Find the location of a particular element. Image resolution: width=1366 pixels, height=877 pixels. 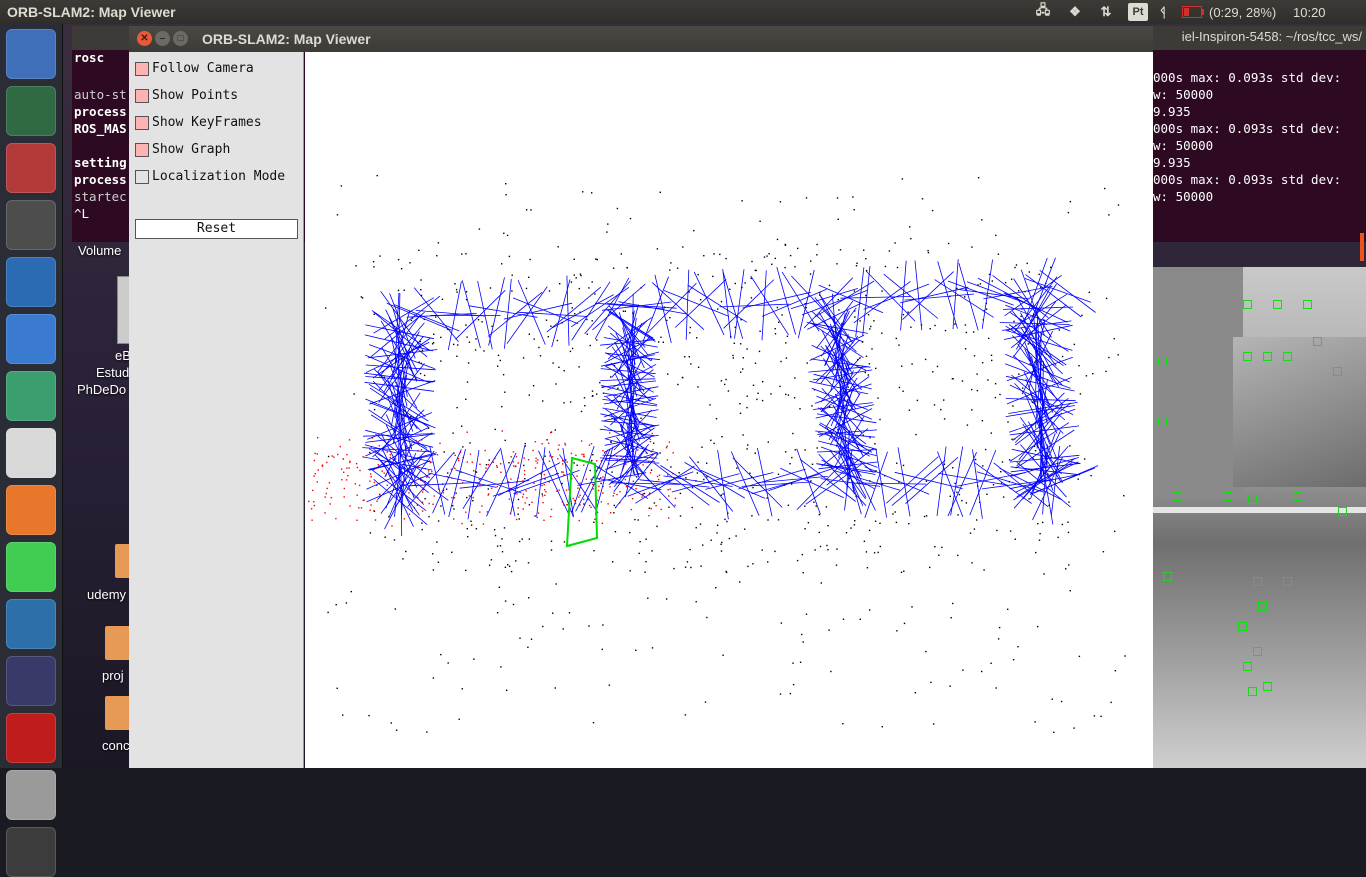

bluetooth-icon: ᛩ is located at coordinates (1163, 12).